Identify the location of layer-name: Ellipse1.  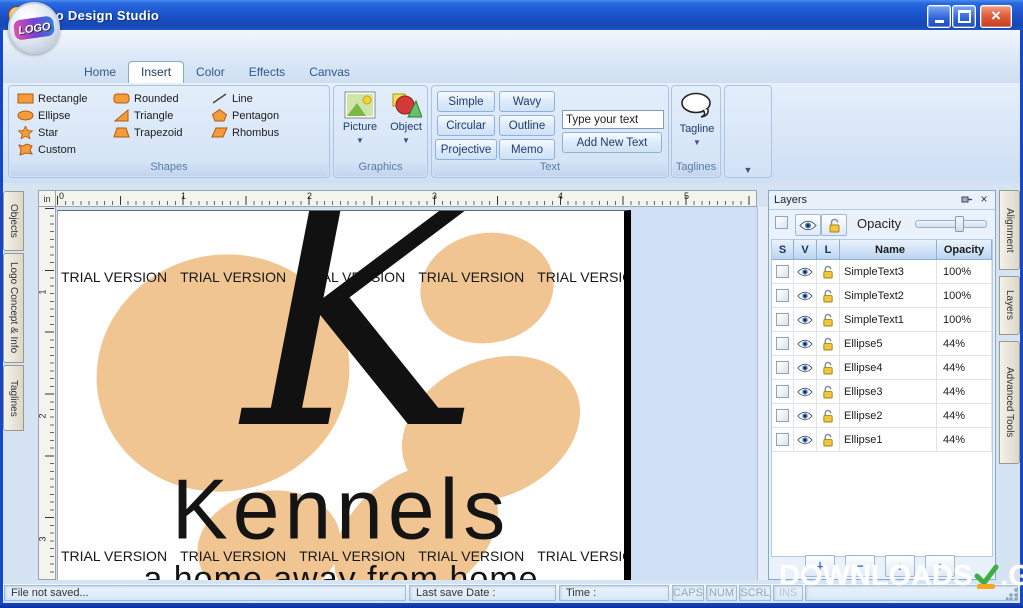
(888, 440).